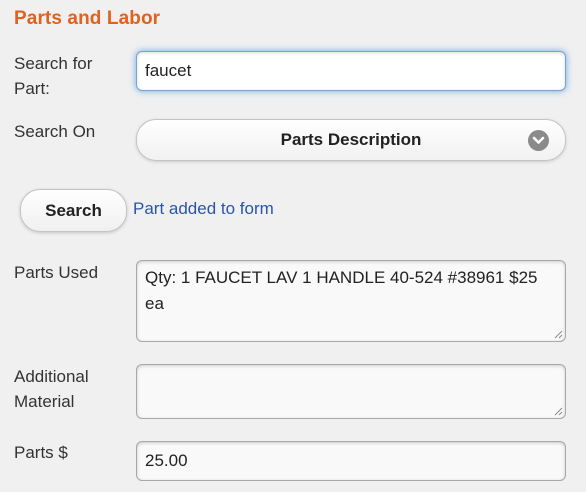  I want to click on search-on-selected-value: Parts Description, so click(351, 139).